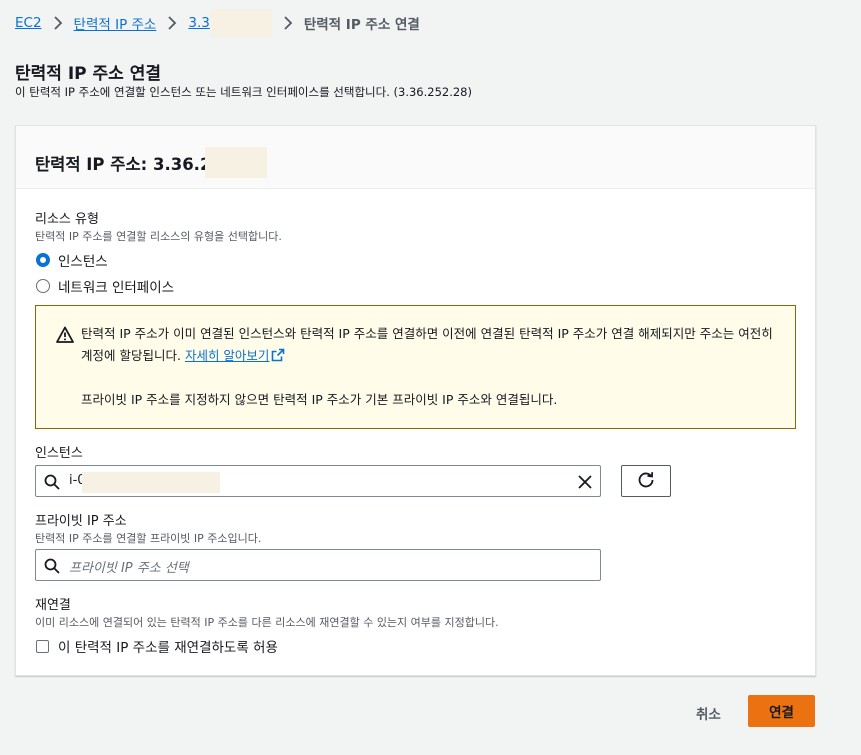 Image resolution: width=861 pixels, height=755 pixels. Describe the element at coordinates (585, 482) in the screenshot. I see `clear-icon` at that location.